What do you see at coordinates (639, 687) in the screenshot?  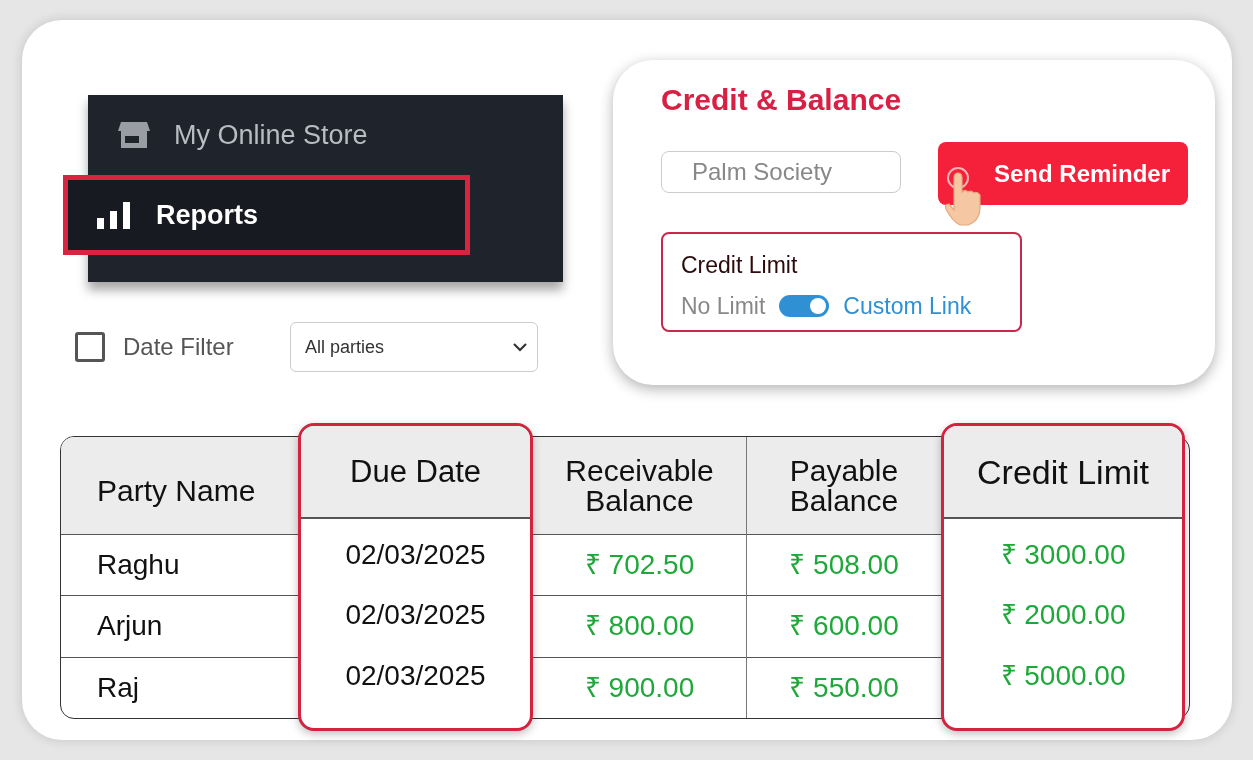 I see `table-cell: ₹ 900.00` at bounding box center [639, 687].